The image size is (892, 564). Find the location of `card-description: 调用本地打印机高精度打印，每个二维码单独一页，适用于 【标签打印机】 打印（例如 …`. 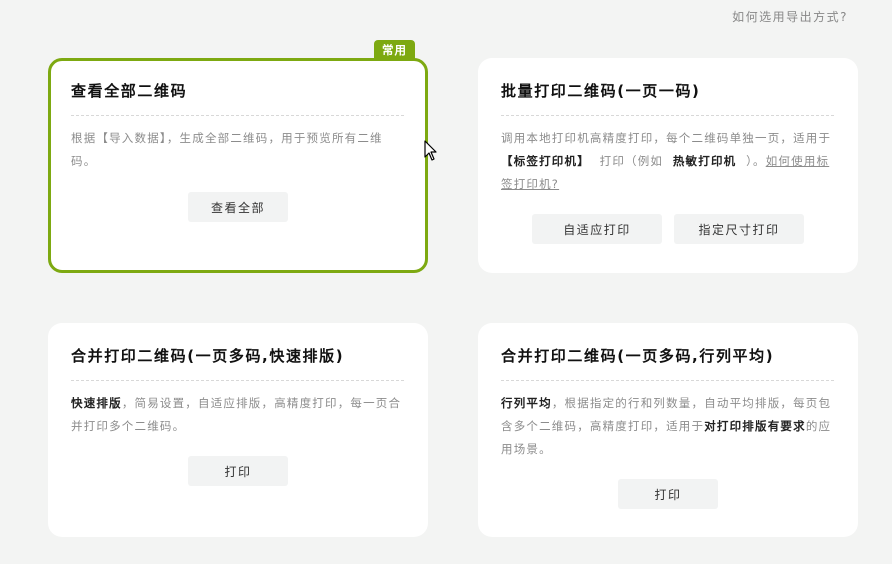

card-description: 调用本地打印机高精度打印，每个二维码单独一页，适用于 【标签打印机】 打印（例如 … is located at coordinates (666, 161).